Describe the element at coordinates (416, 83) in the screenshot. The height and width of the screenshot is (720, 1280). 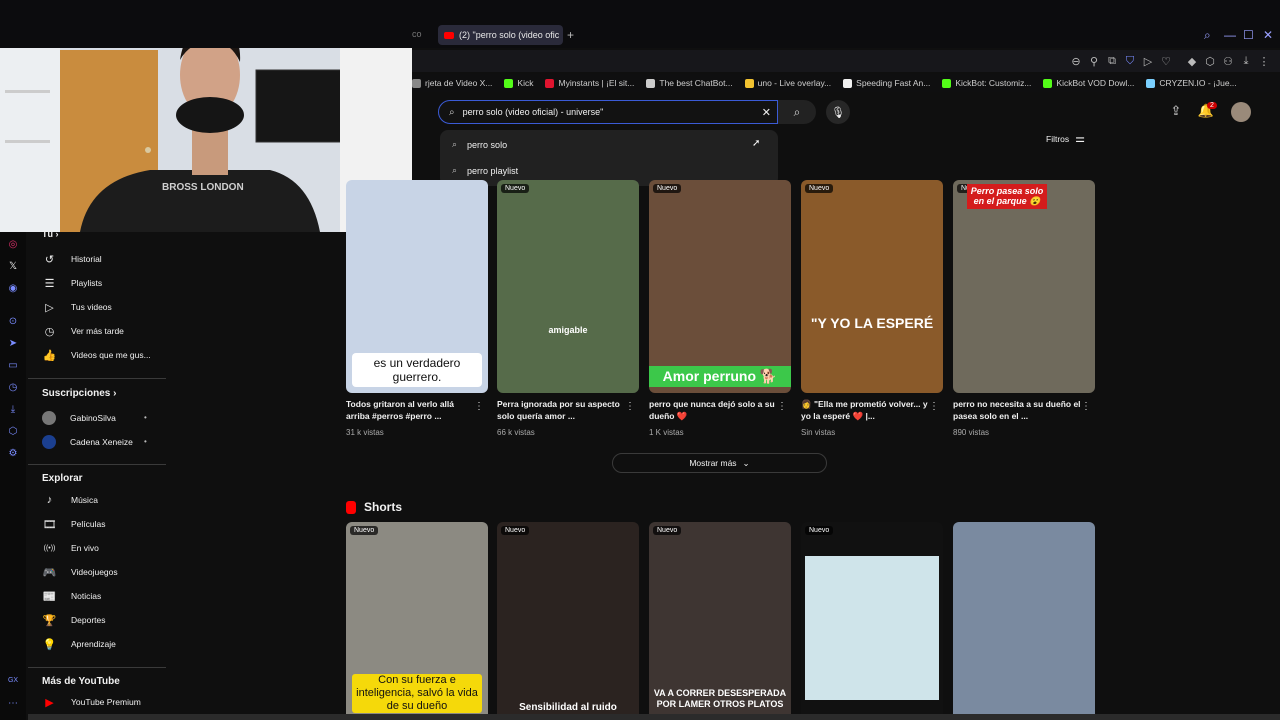
I see `bookmark-favicon-icon` at that location.